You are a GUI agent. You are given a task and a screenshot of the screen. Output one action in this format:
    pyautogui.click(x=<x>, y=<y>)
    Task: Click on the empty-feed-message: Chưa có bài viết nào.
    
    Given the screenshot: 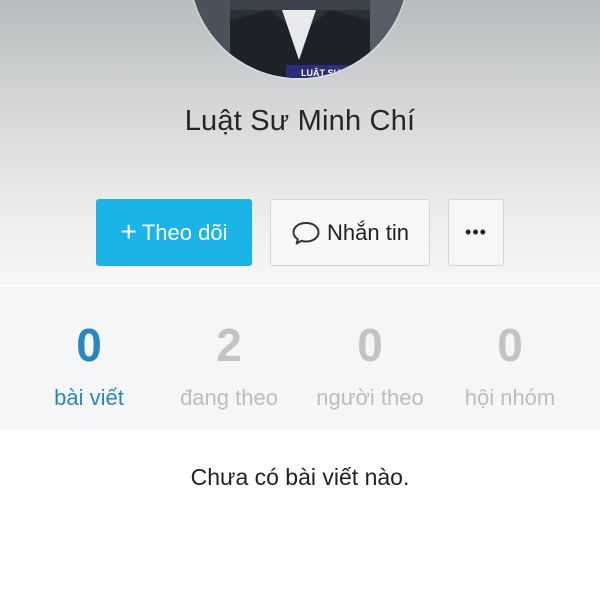 What is the action you would take?
    pyautogui.click(x=300, y=477)
    